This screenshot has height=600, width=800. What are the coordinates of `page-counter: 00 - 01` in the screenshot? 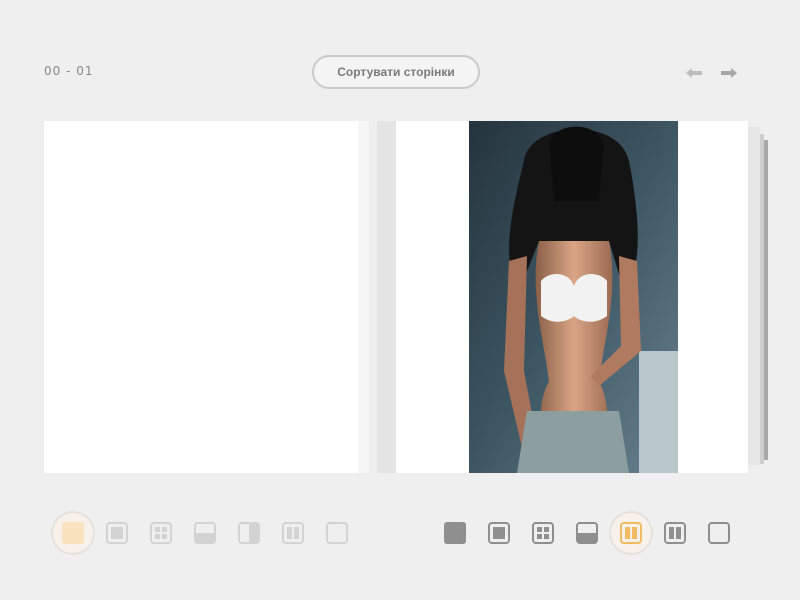 It's located at (69, 71).